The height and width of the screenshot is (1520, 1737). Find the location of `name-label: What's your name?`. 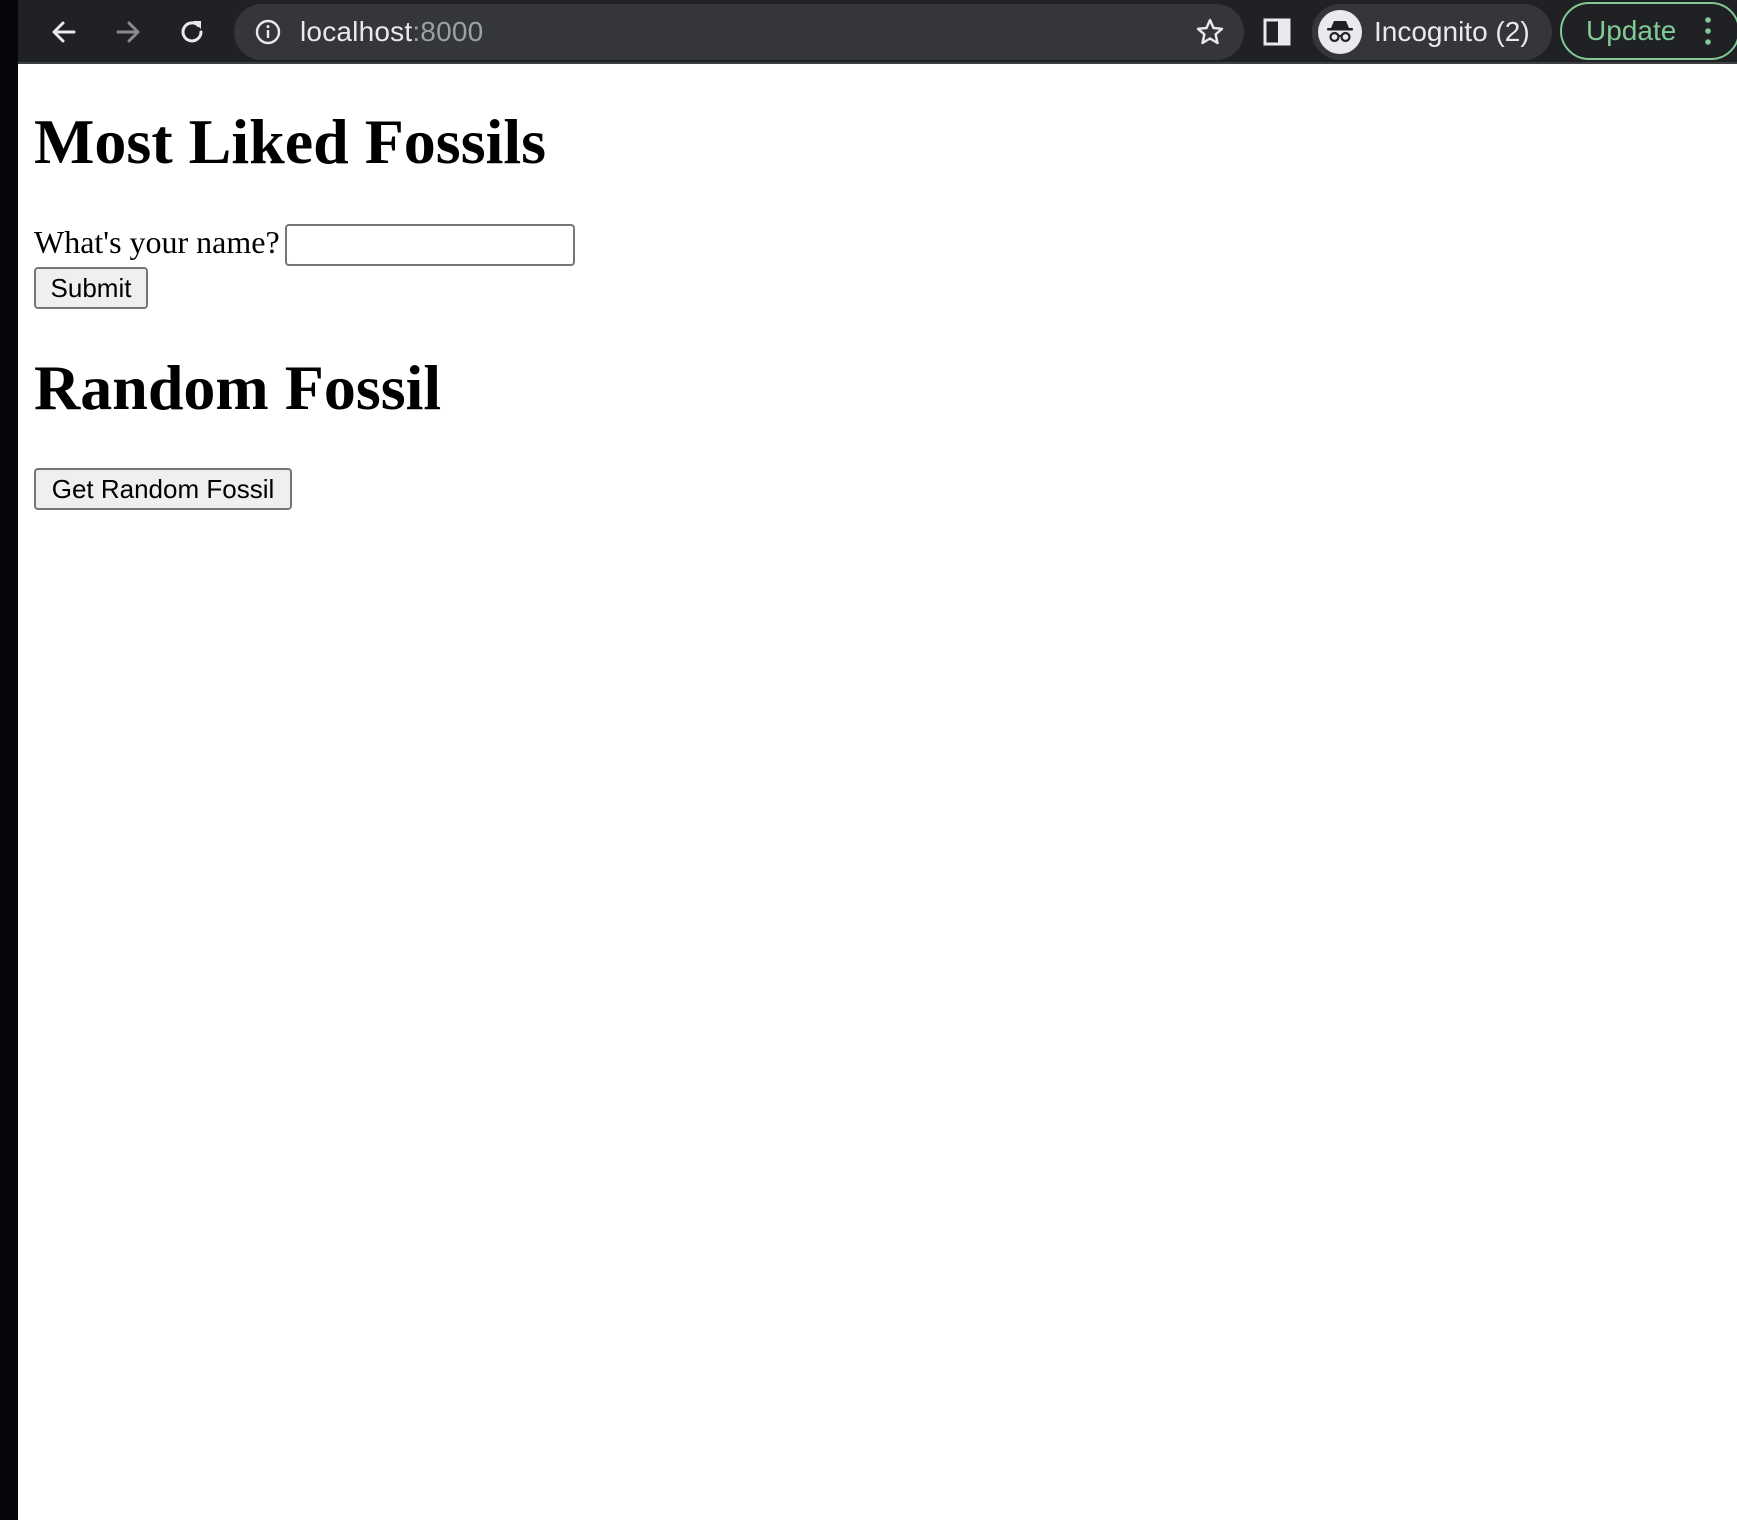

name-label: What's your name? is located at coordinates (157, 242).